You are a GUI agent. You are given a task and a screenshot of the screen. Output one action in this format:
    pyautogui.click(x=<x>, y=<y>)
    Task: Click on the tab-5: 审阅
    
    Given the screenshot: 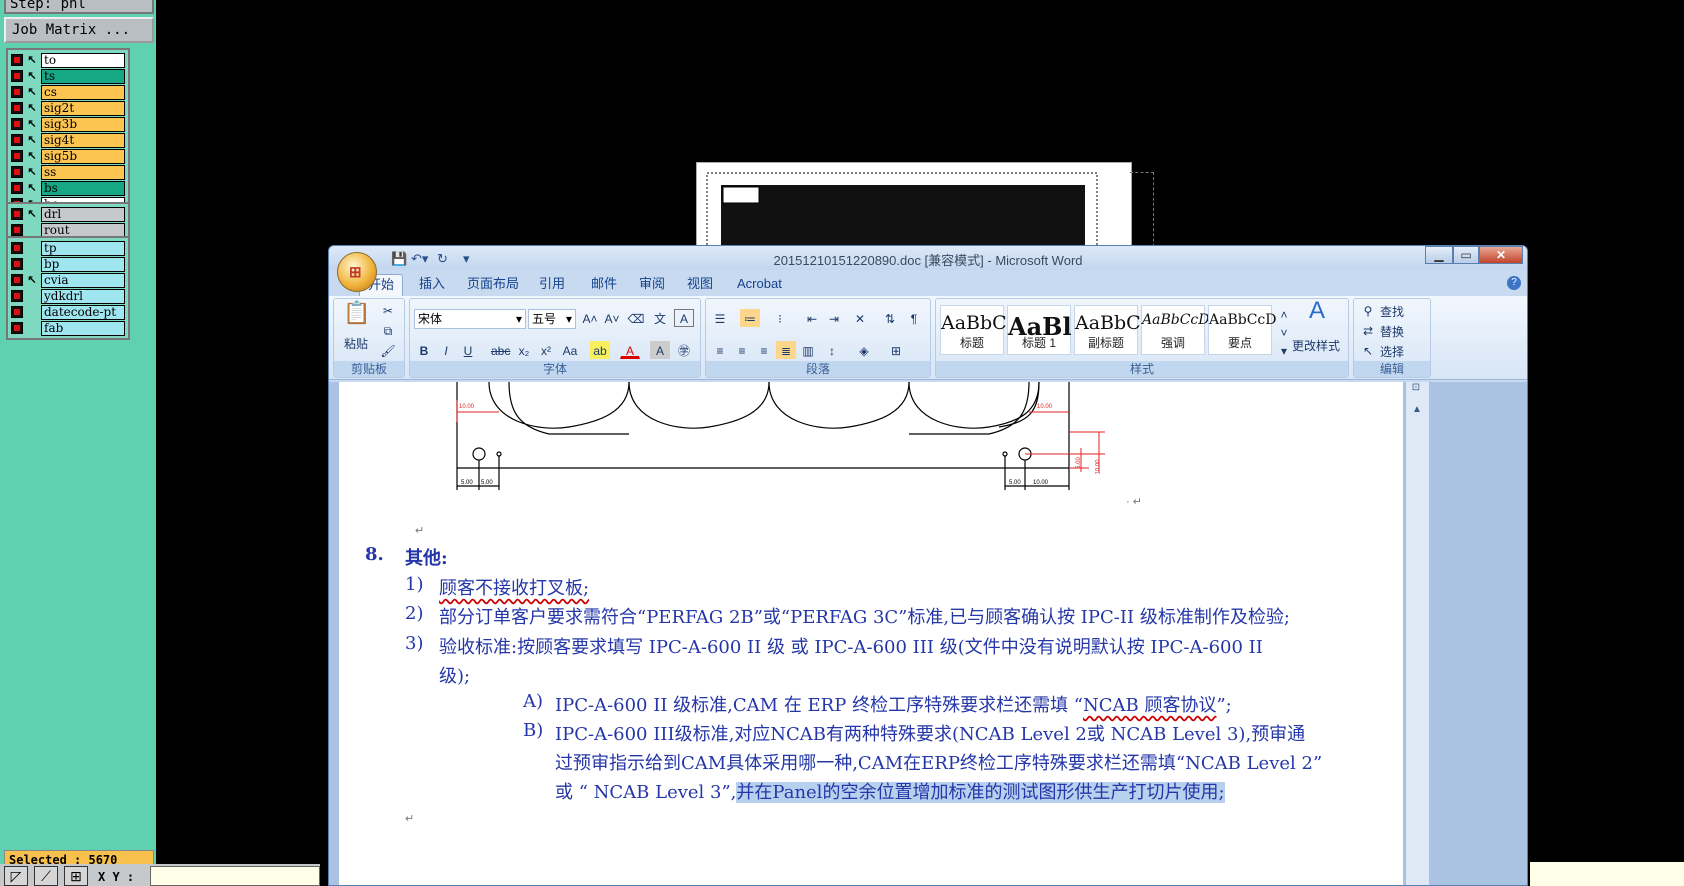 What is the action you would take?
    pyautogui.click(x=652, y=285)
    